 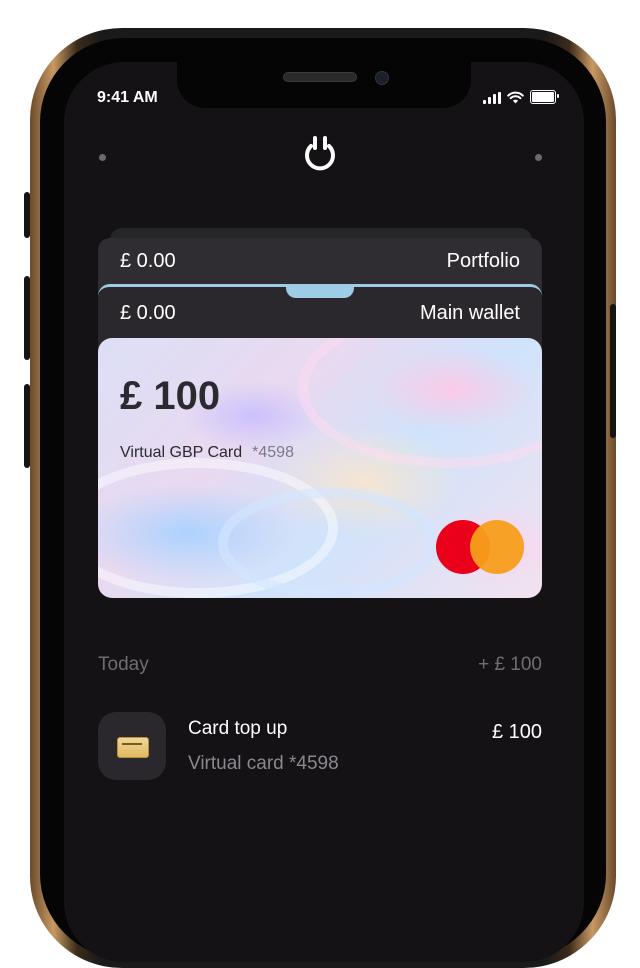 I want to click on transactions-section-header: Today + £ 100, so click(x=320, y=665).